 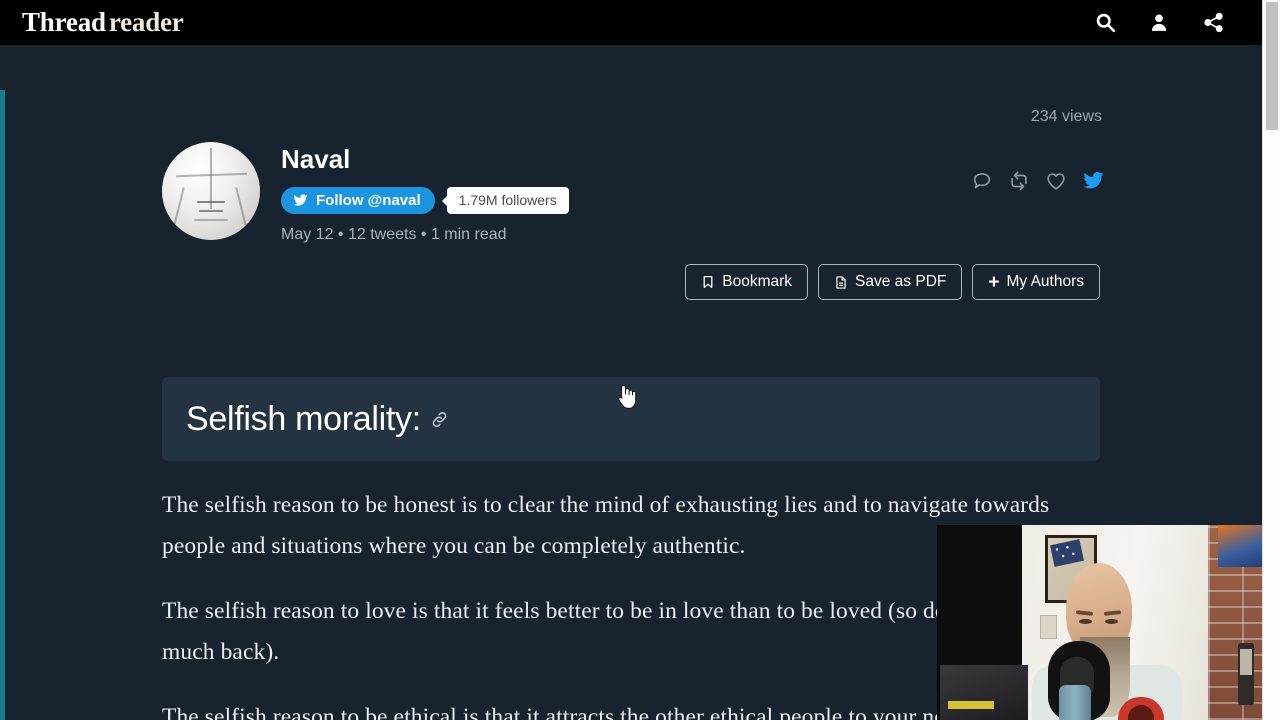 What do you see at coordinates (368, 200) in the screenshot?
I see `follow-button-label: Follow @naval` at bounding box center [368, 200].